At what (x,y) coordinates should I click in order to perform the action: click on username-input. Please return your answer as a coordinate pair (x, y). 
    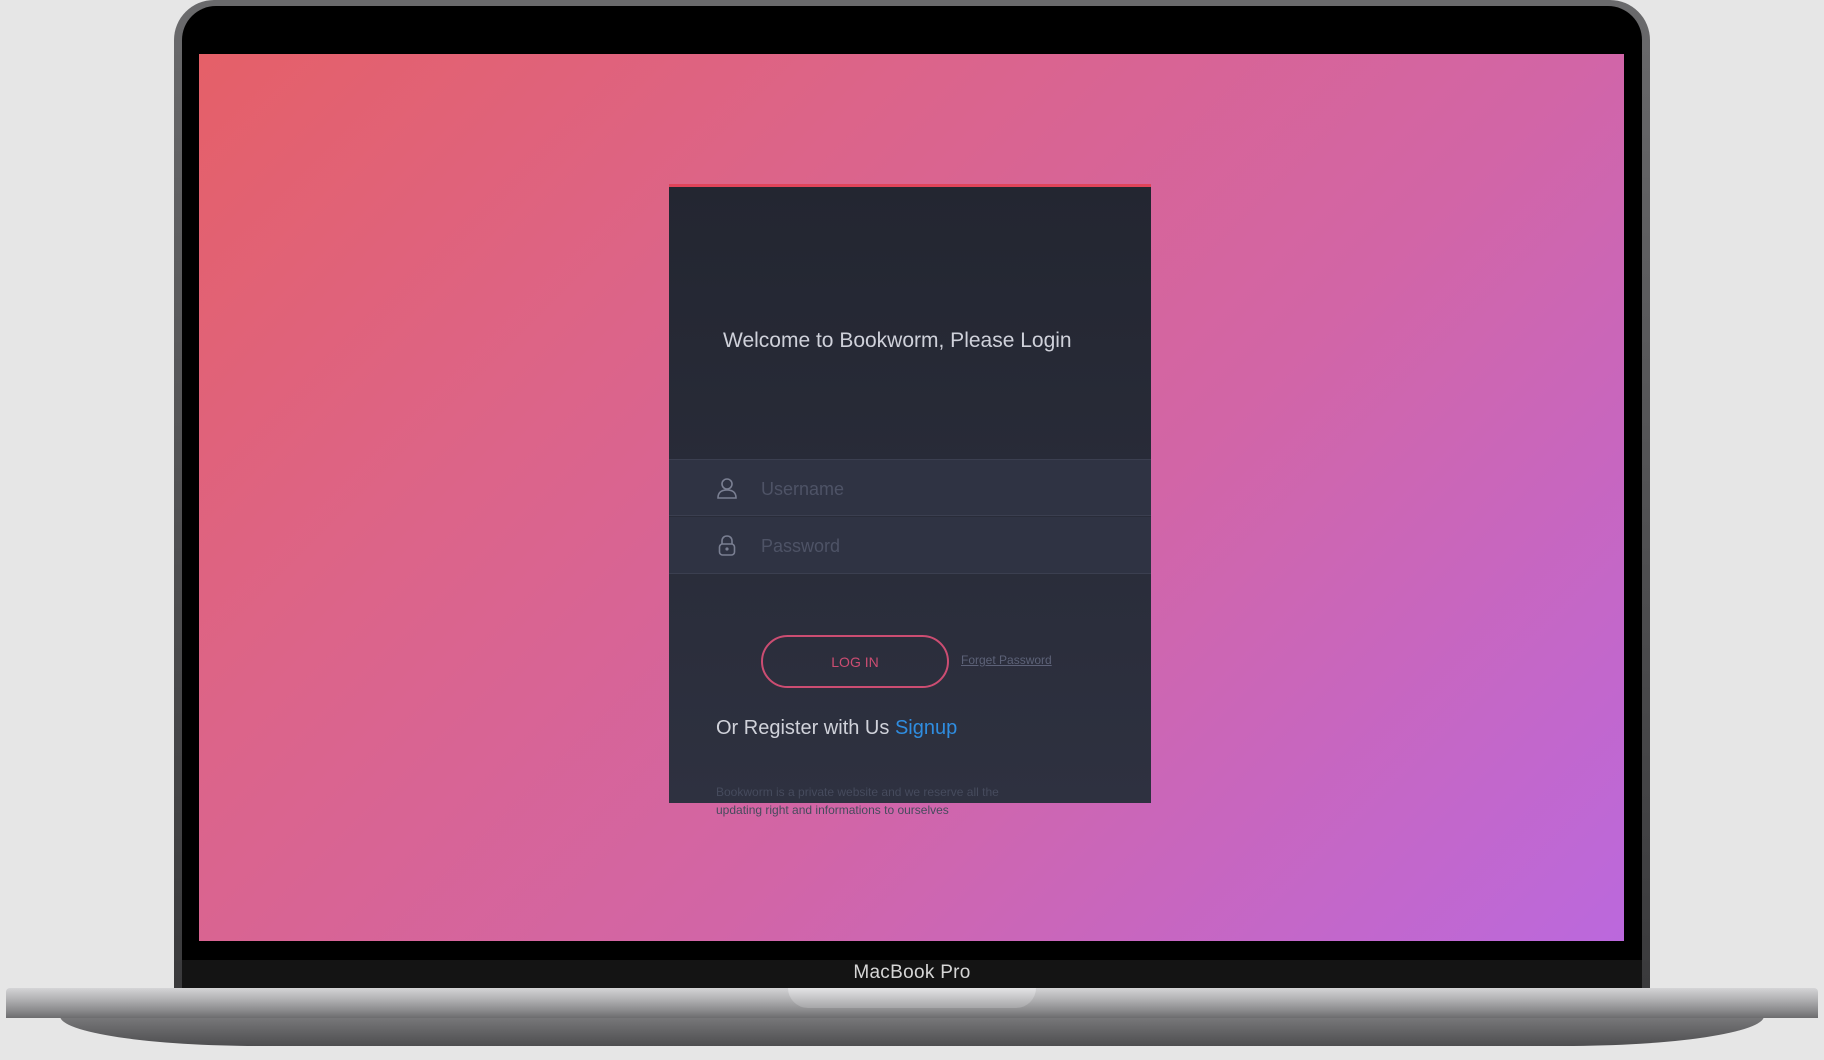
    Looking at the image, I should click on (941, 489).